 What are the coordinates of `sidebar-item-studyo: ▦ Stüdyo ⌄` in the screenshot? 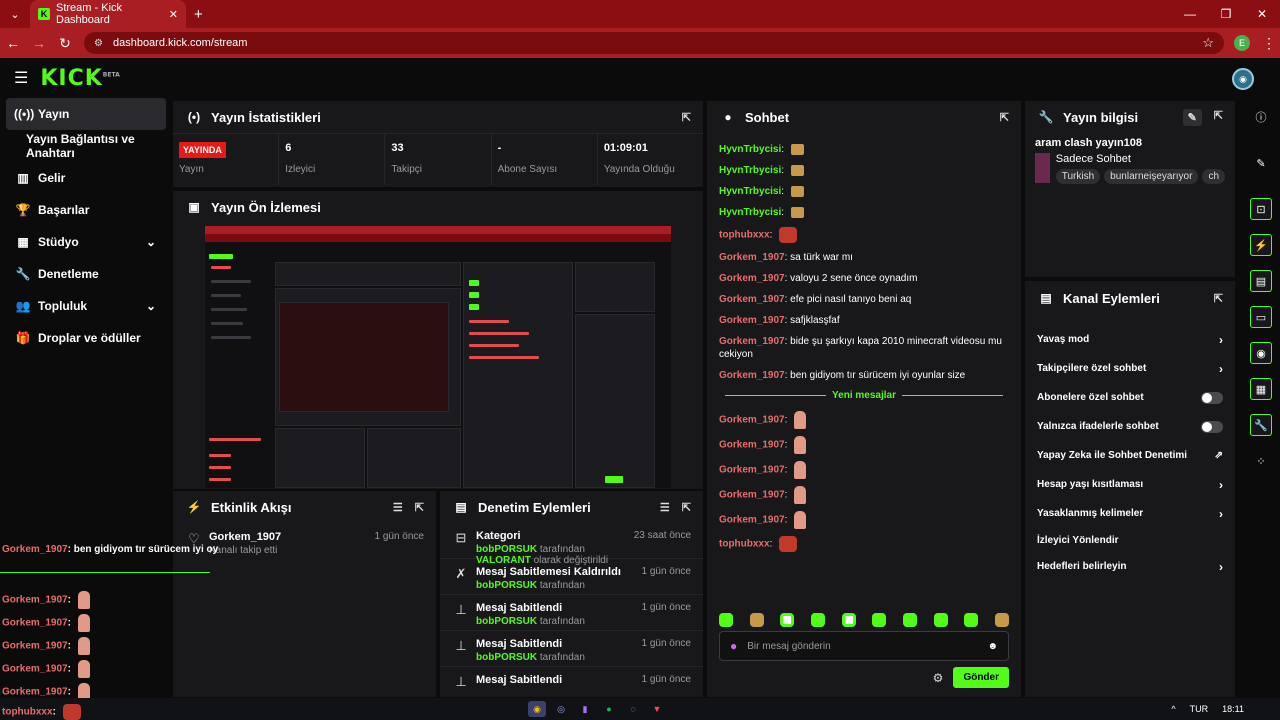 It's located at (86, 242).